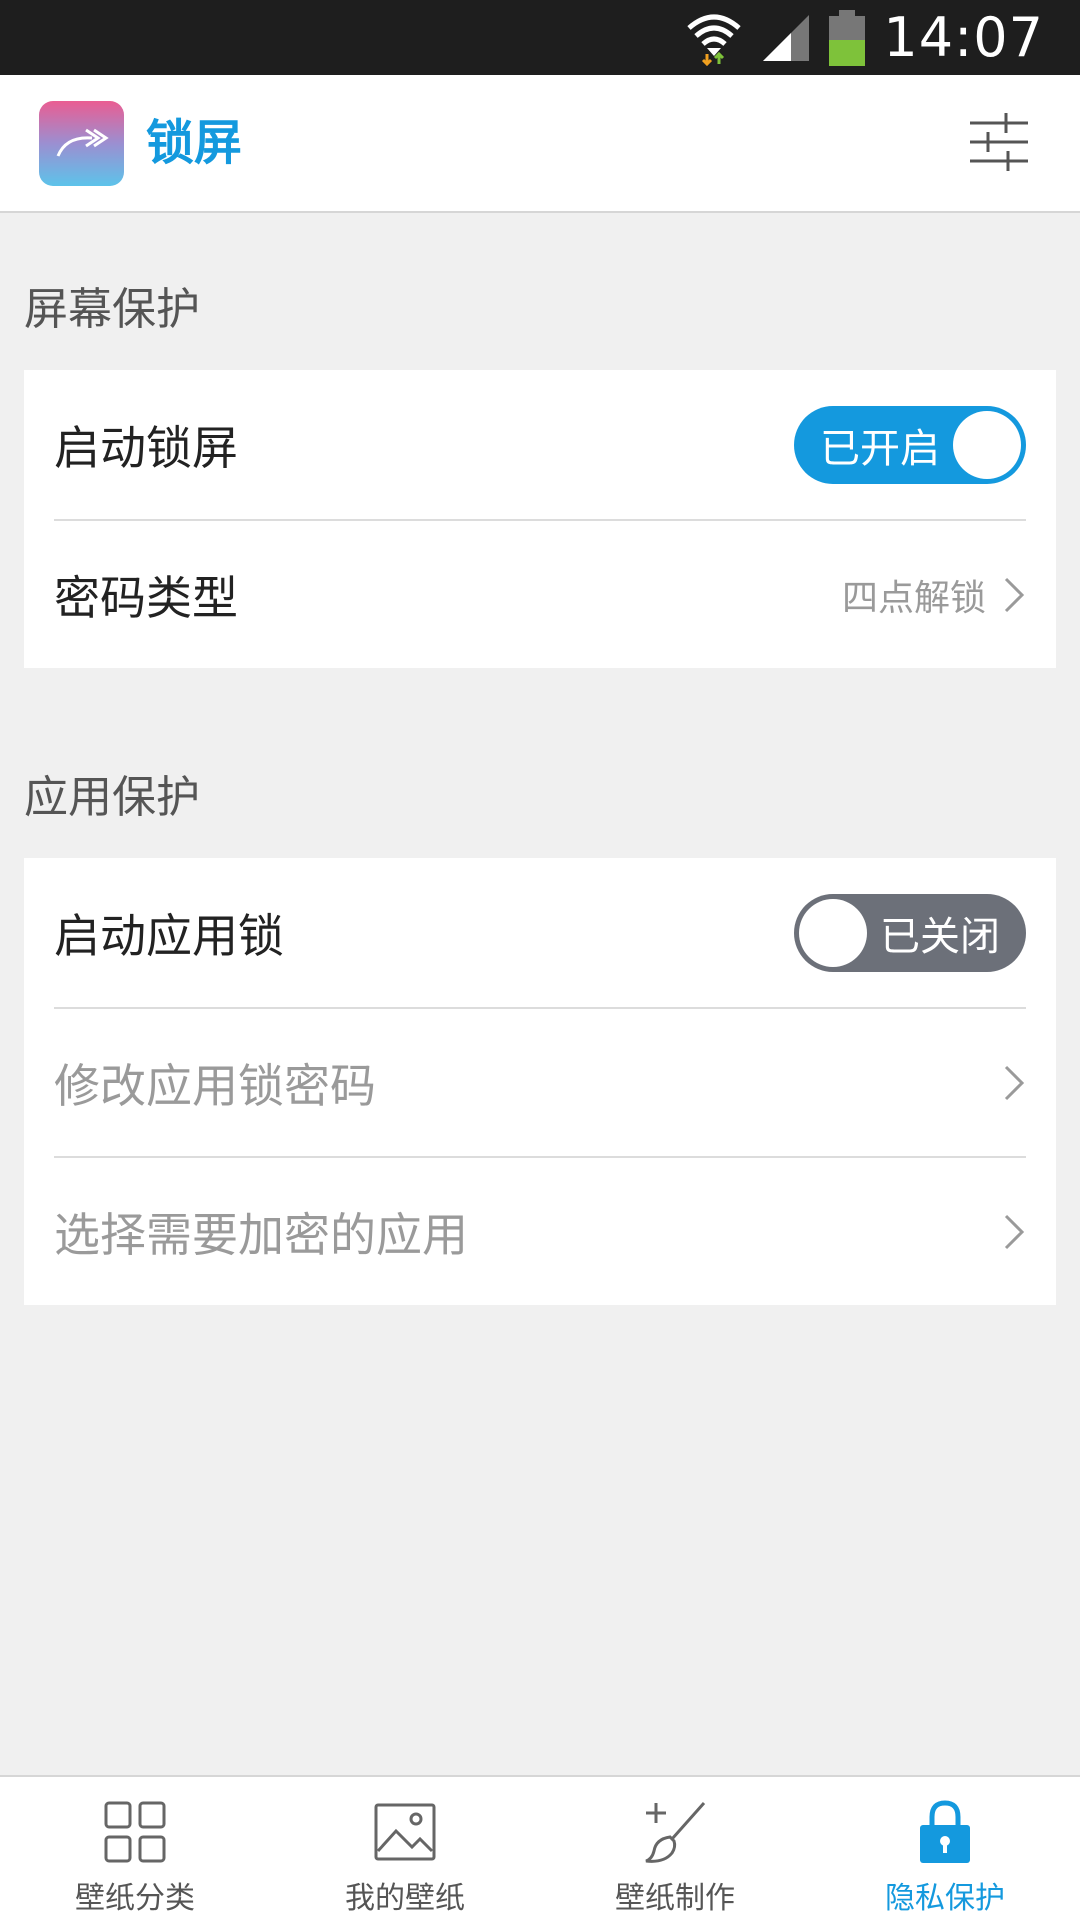 Image resolution: width=1080 pixels, height=1920 pixels. I want to click on nav-item-wallpaper-categories: 壁纸分类, so click(135, 1848).